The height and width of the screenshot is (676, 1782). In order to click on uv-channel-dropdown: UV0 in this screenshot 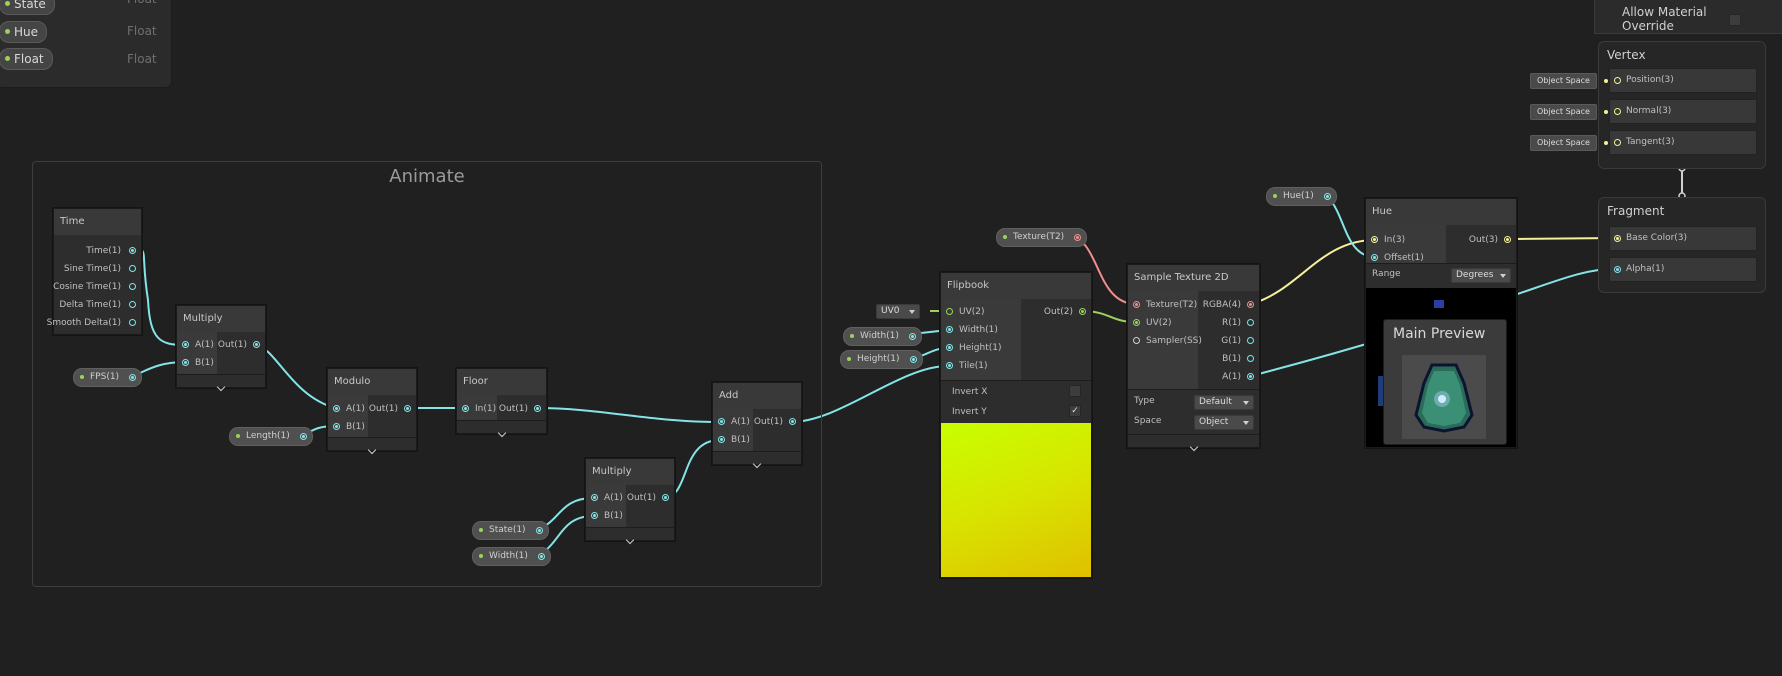, I will do `click(898, 311)`.